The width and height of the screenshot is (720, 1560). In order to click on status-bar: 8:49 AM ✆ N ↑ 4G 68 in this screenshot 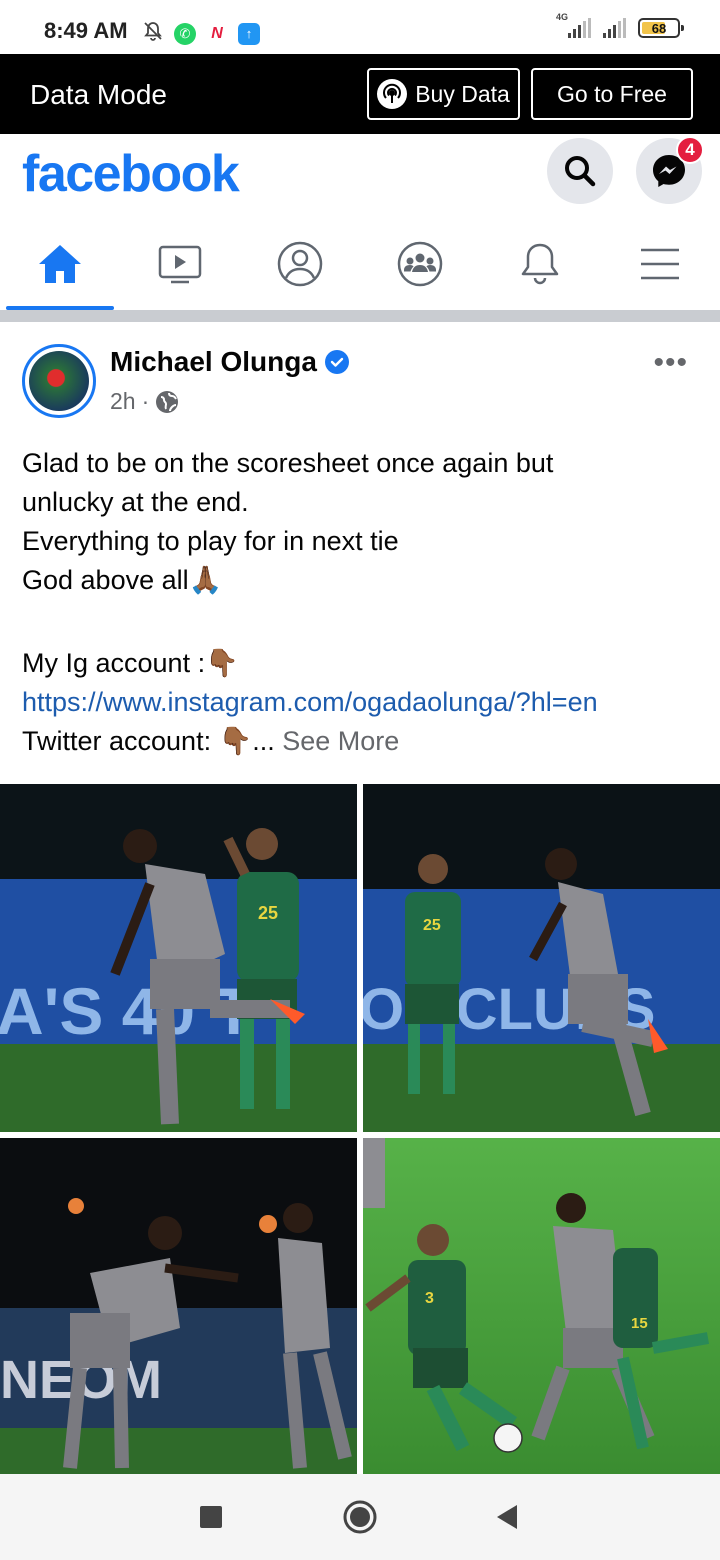, I will do `click(360, 27)`.